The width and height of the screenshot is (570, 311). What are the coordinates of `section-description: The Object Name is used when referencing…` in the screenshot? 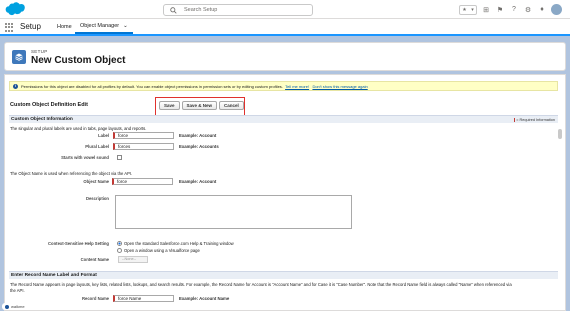 It's located at (71, 173).